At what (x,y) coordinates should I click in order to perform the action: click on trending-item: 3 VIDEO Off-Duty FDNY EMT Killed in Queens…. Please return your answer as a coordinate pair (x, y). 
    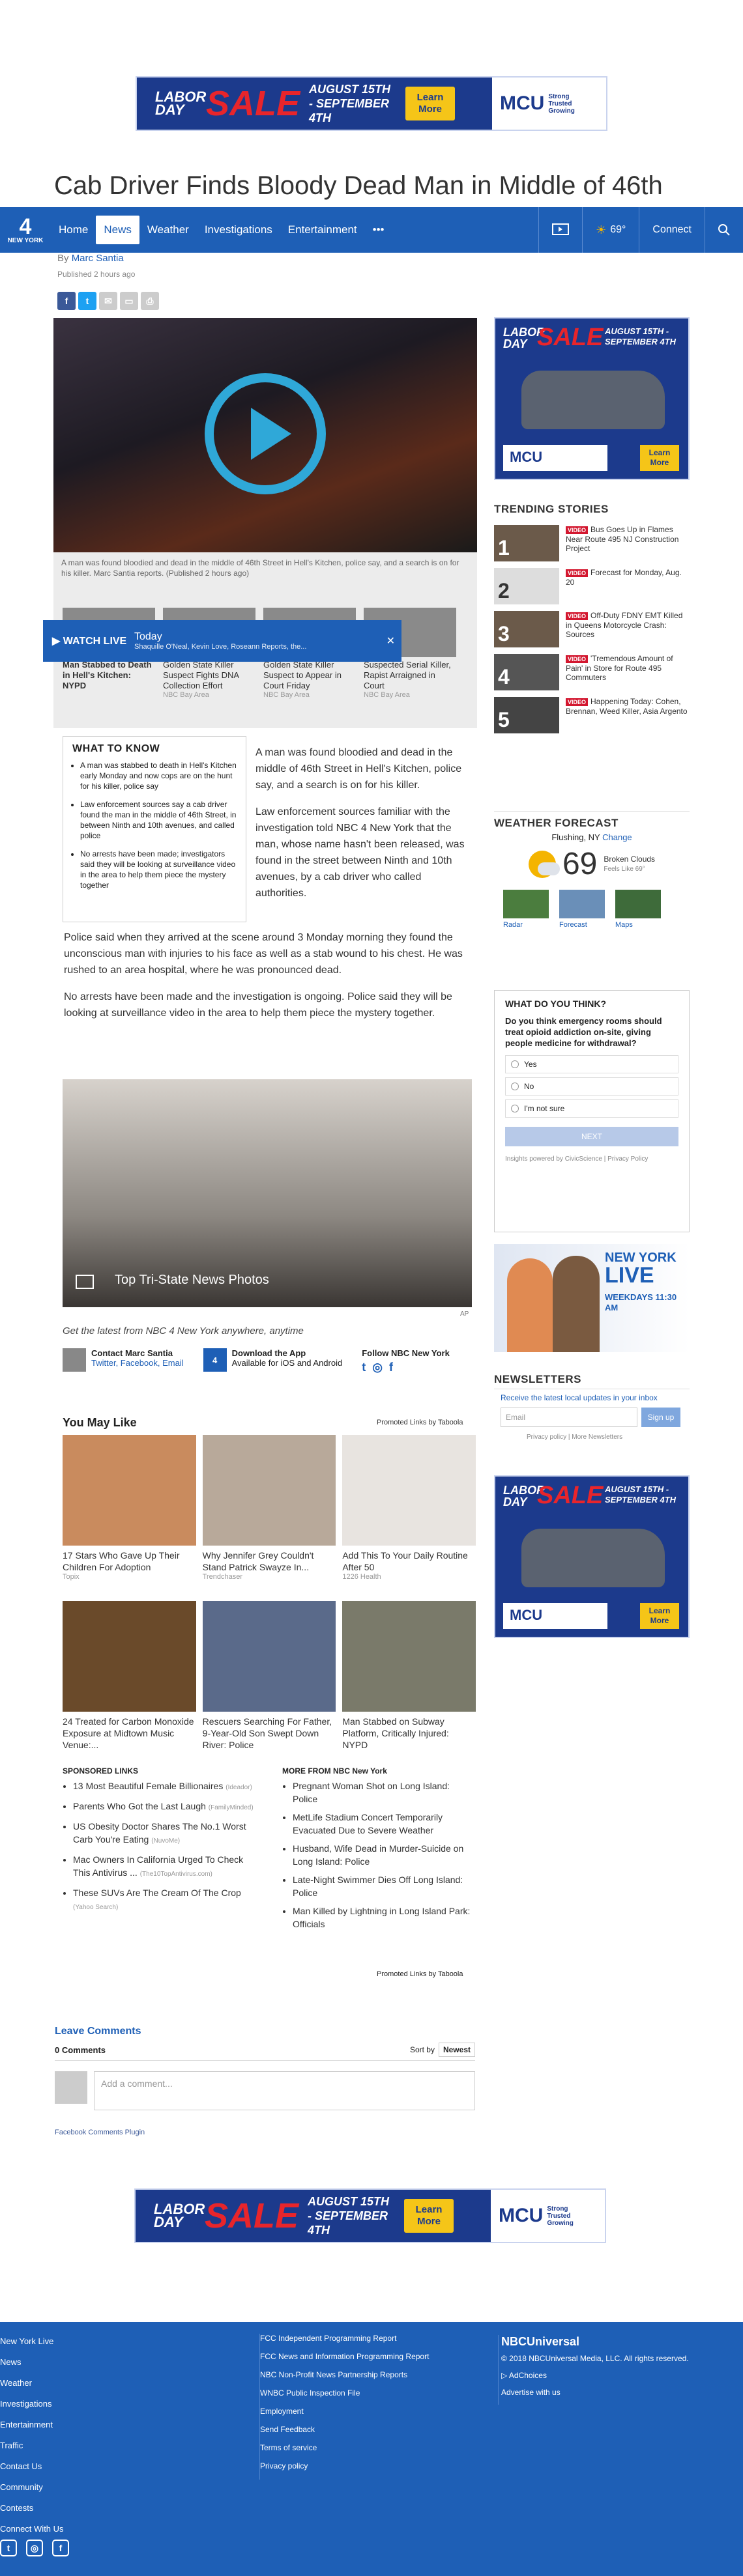
    Looking at the image, I should click on (592, 629).